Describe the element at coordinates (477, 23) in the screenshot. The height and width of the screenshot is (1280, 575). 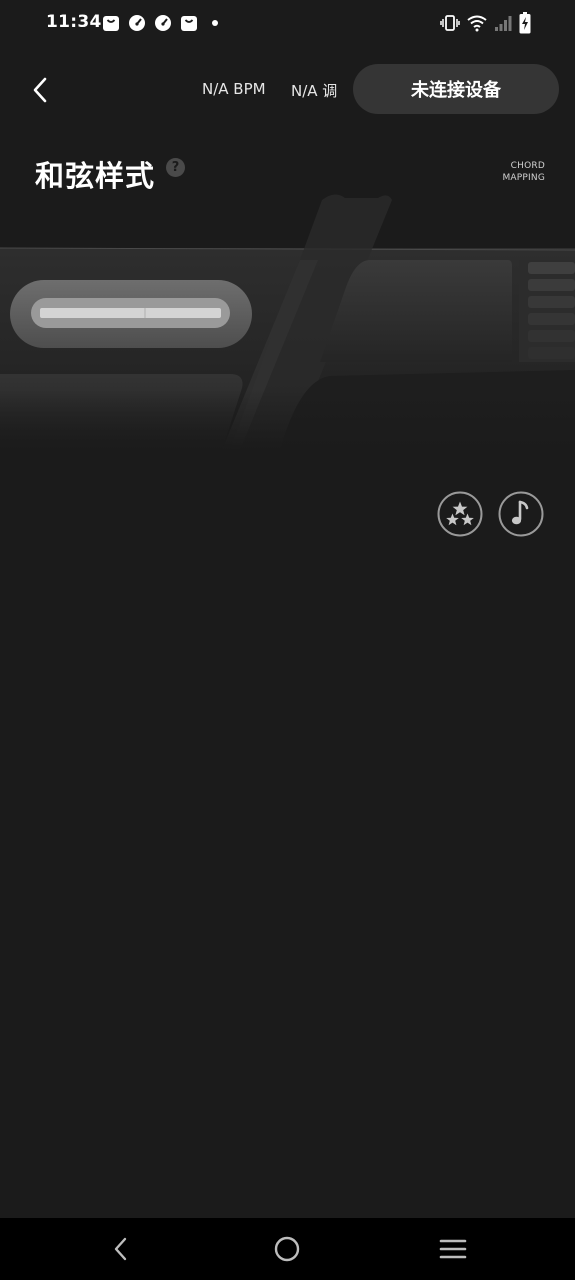
I see `wifi-icon` at that location.